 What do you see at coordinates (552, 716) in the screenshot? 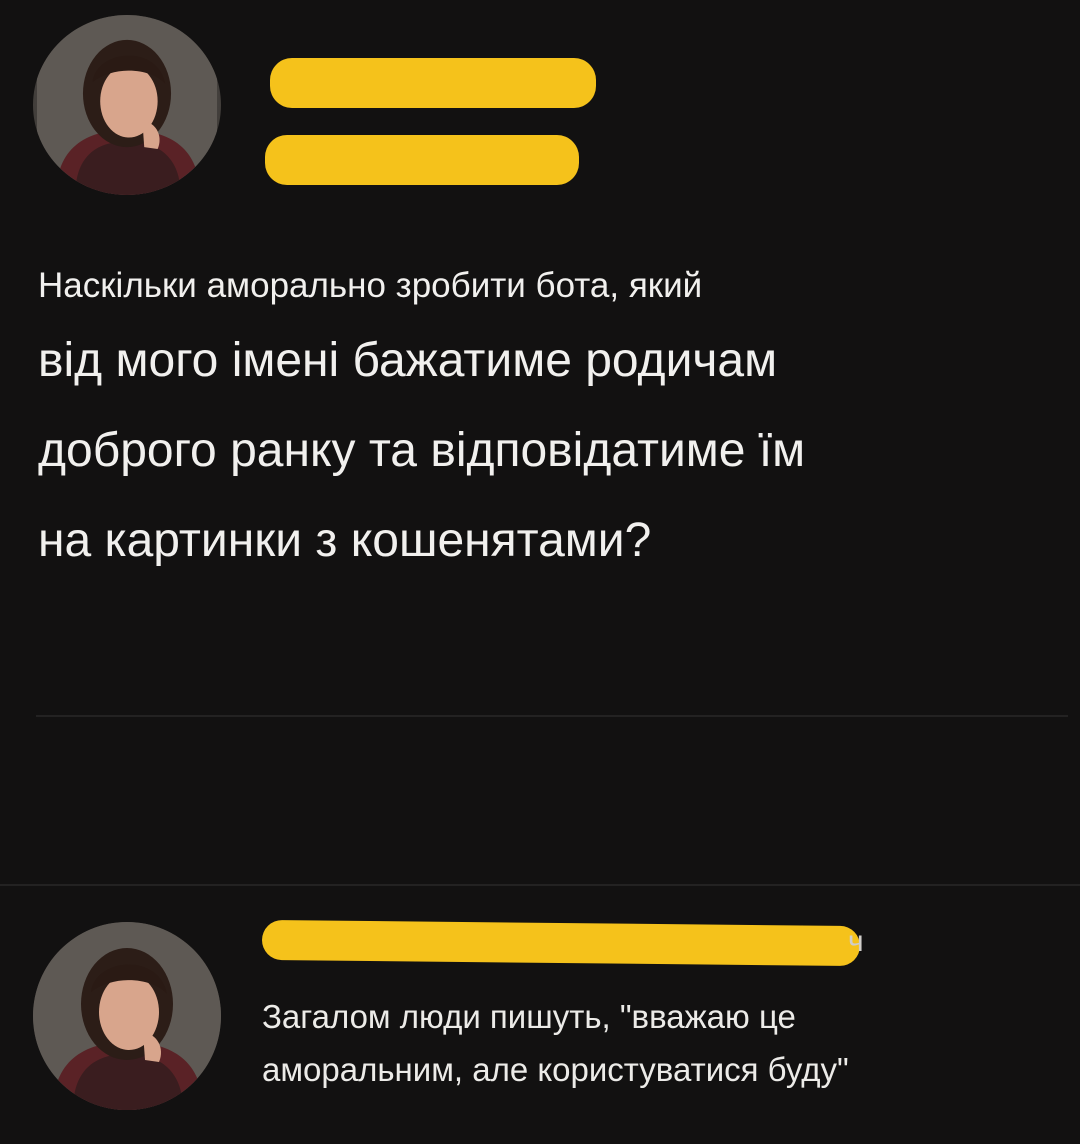
I see `post-divider` at bounding box center [552, 716].